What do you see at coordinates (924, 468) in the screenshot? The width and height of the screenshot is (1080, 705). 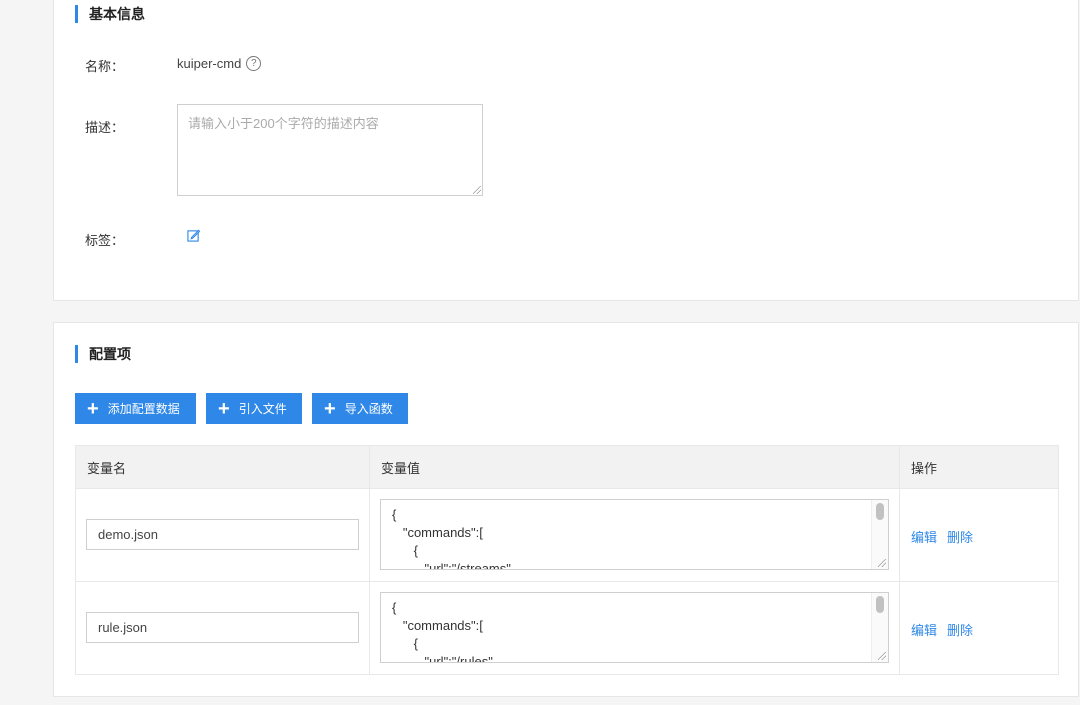 I see `column-header-actions: 操作` at bounding box center [924, 468].